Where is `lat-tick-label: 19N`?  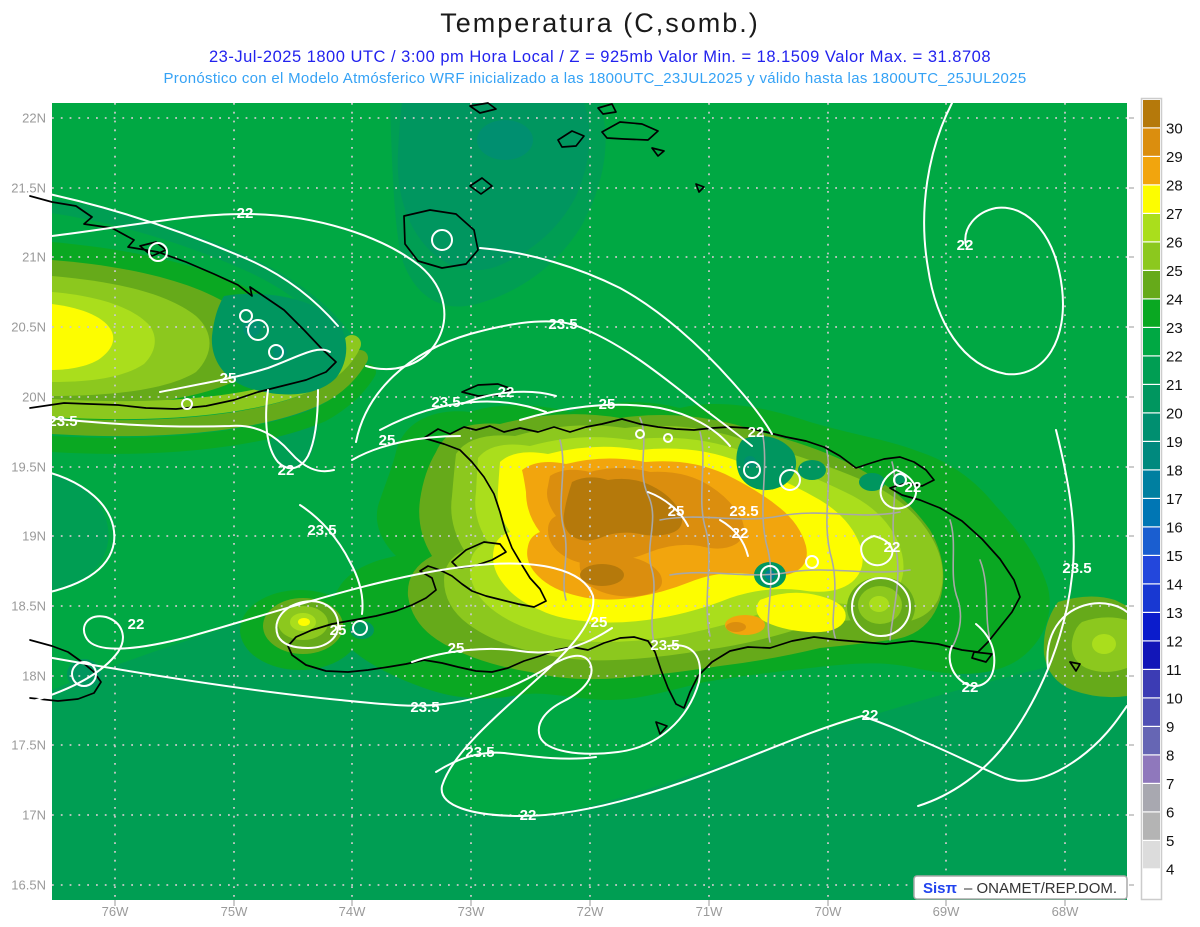
lat-tick-label: 19N is located at coordinates (34, 536).